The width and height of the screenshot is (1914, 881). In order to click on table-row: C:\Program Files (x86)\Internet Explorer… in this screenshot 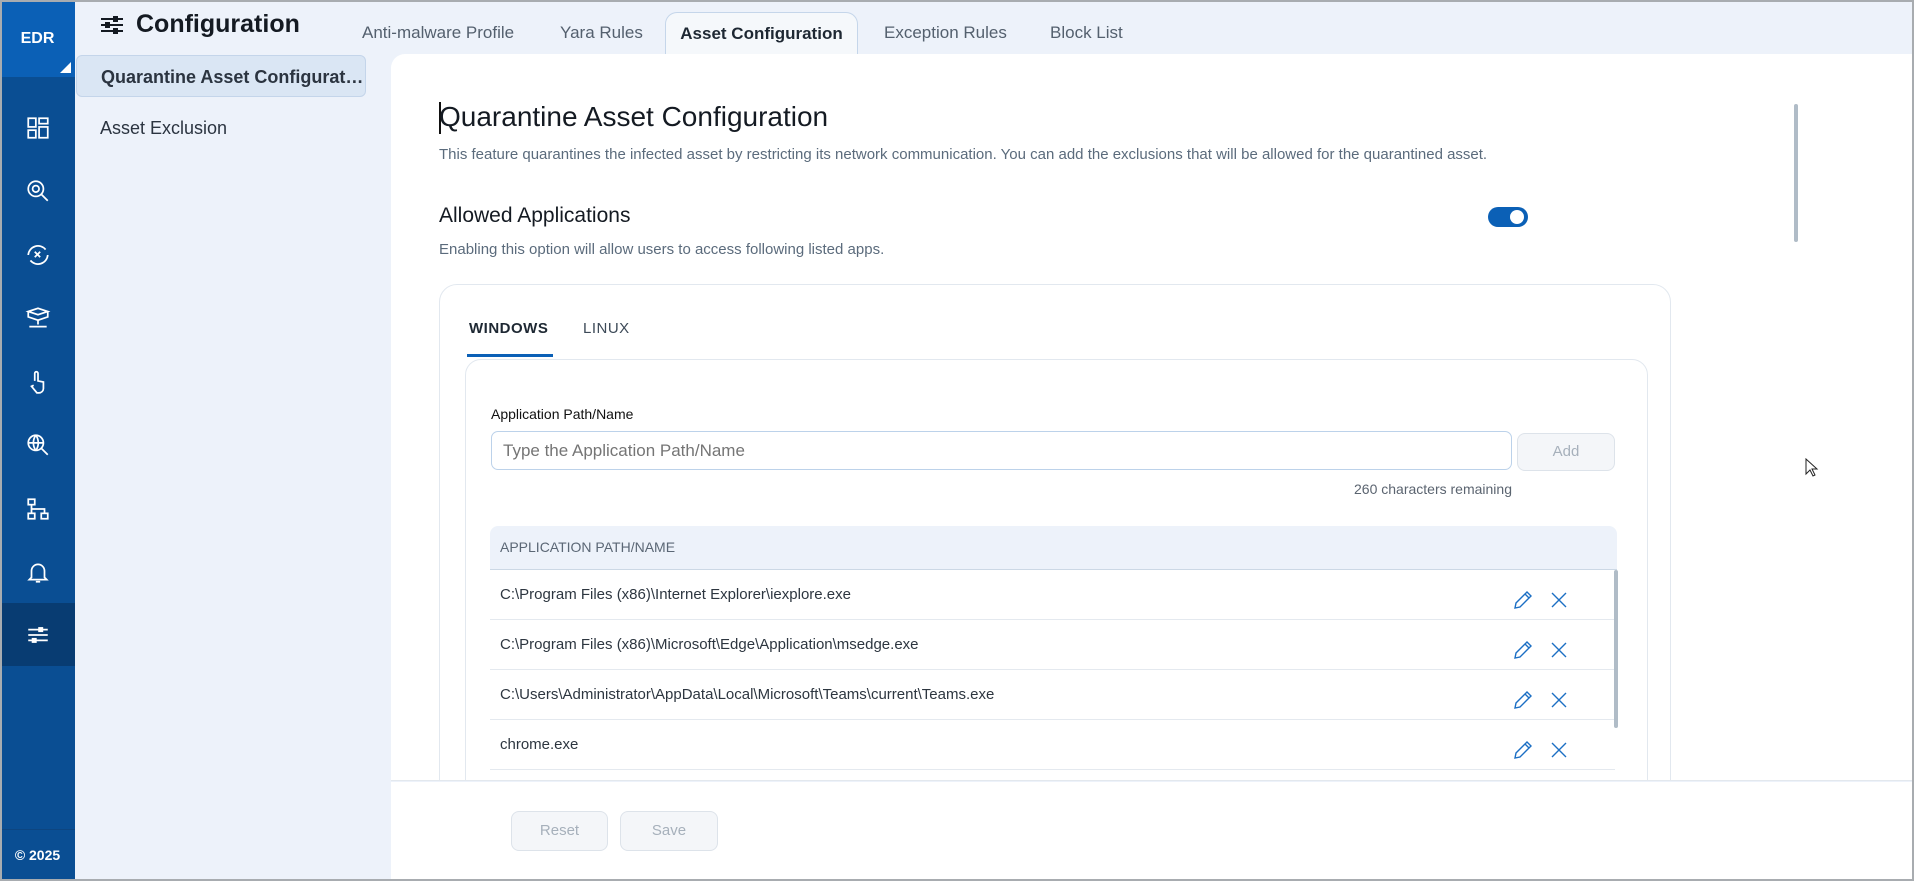, I will do `click(1052, 595)`.